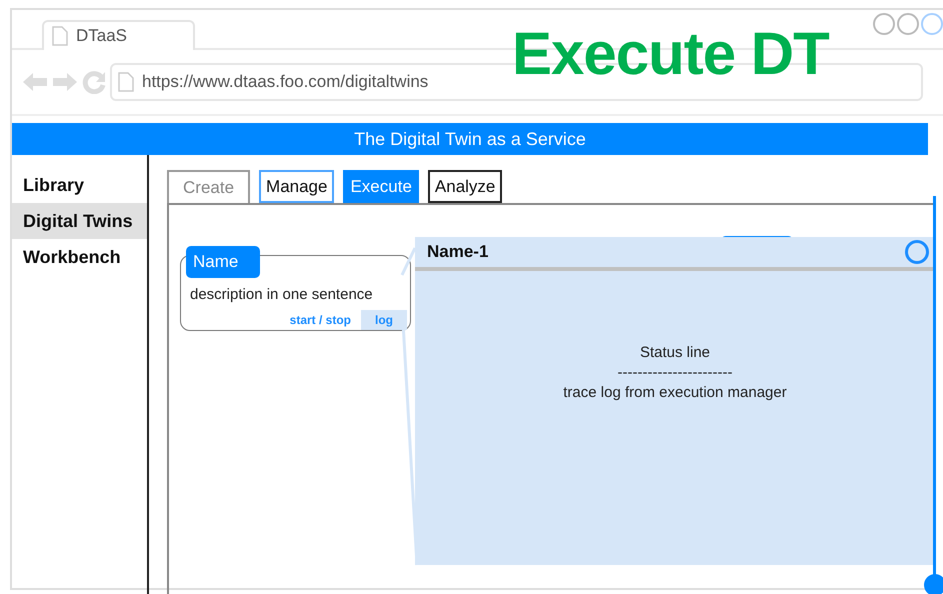 Image resolution: width=943 pixels, height=594 pixels. Describe the element at coordinates (675, 353) in the screenshot. I see `log-line: Status line` at that location.